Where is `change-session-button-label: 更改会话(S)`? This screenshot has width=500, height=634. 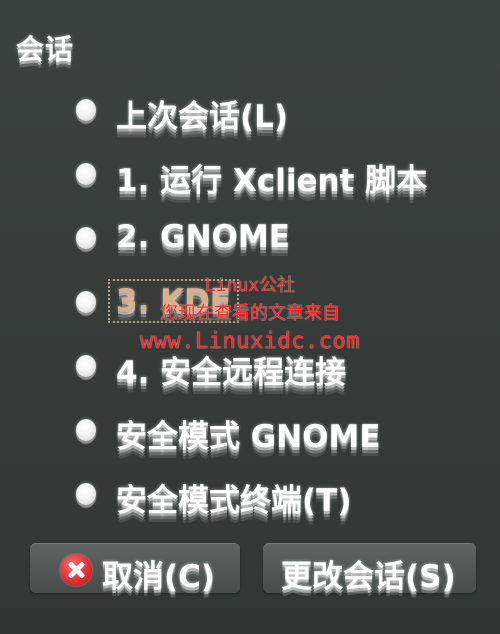
change-session-button-label: 更改会话(S) is located at coordinates (368, 577).